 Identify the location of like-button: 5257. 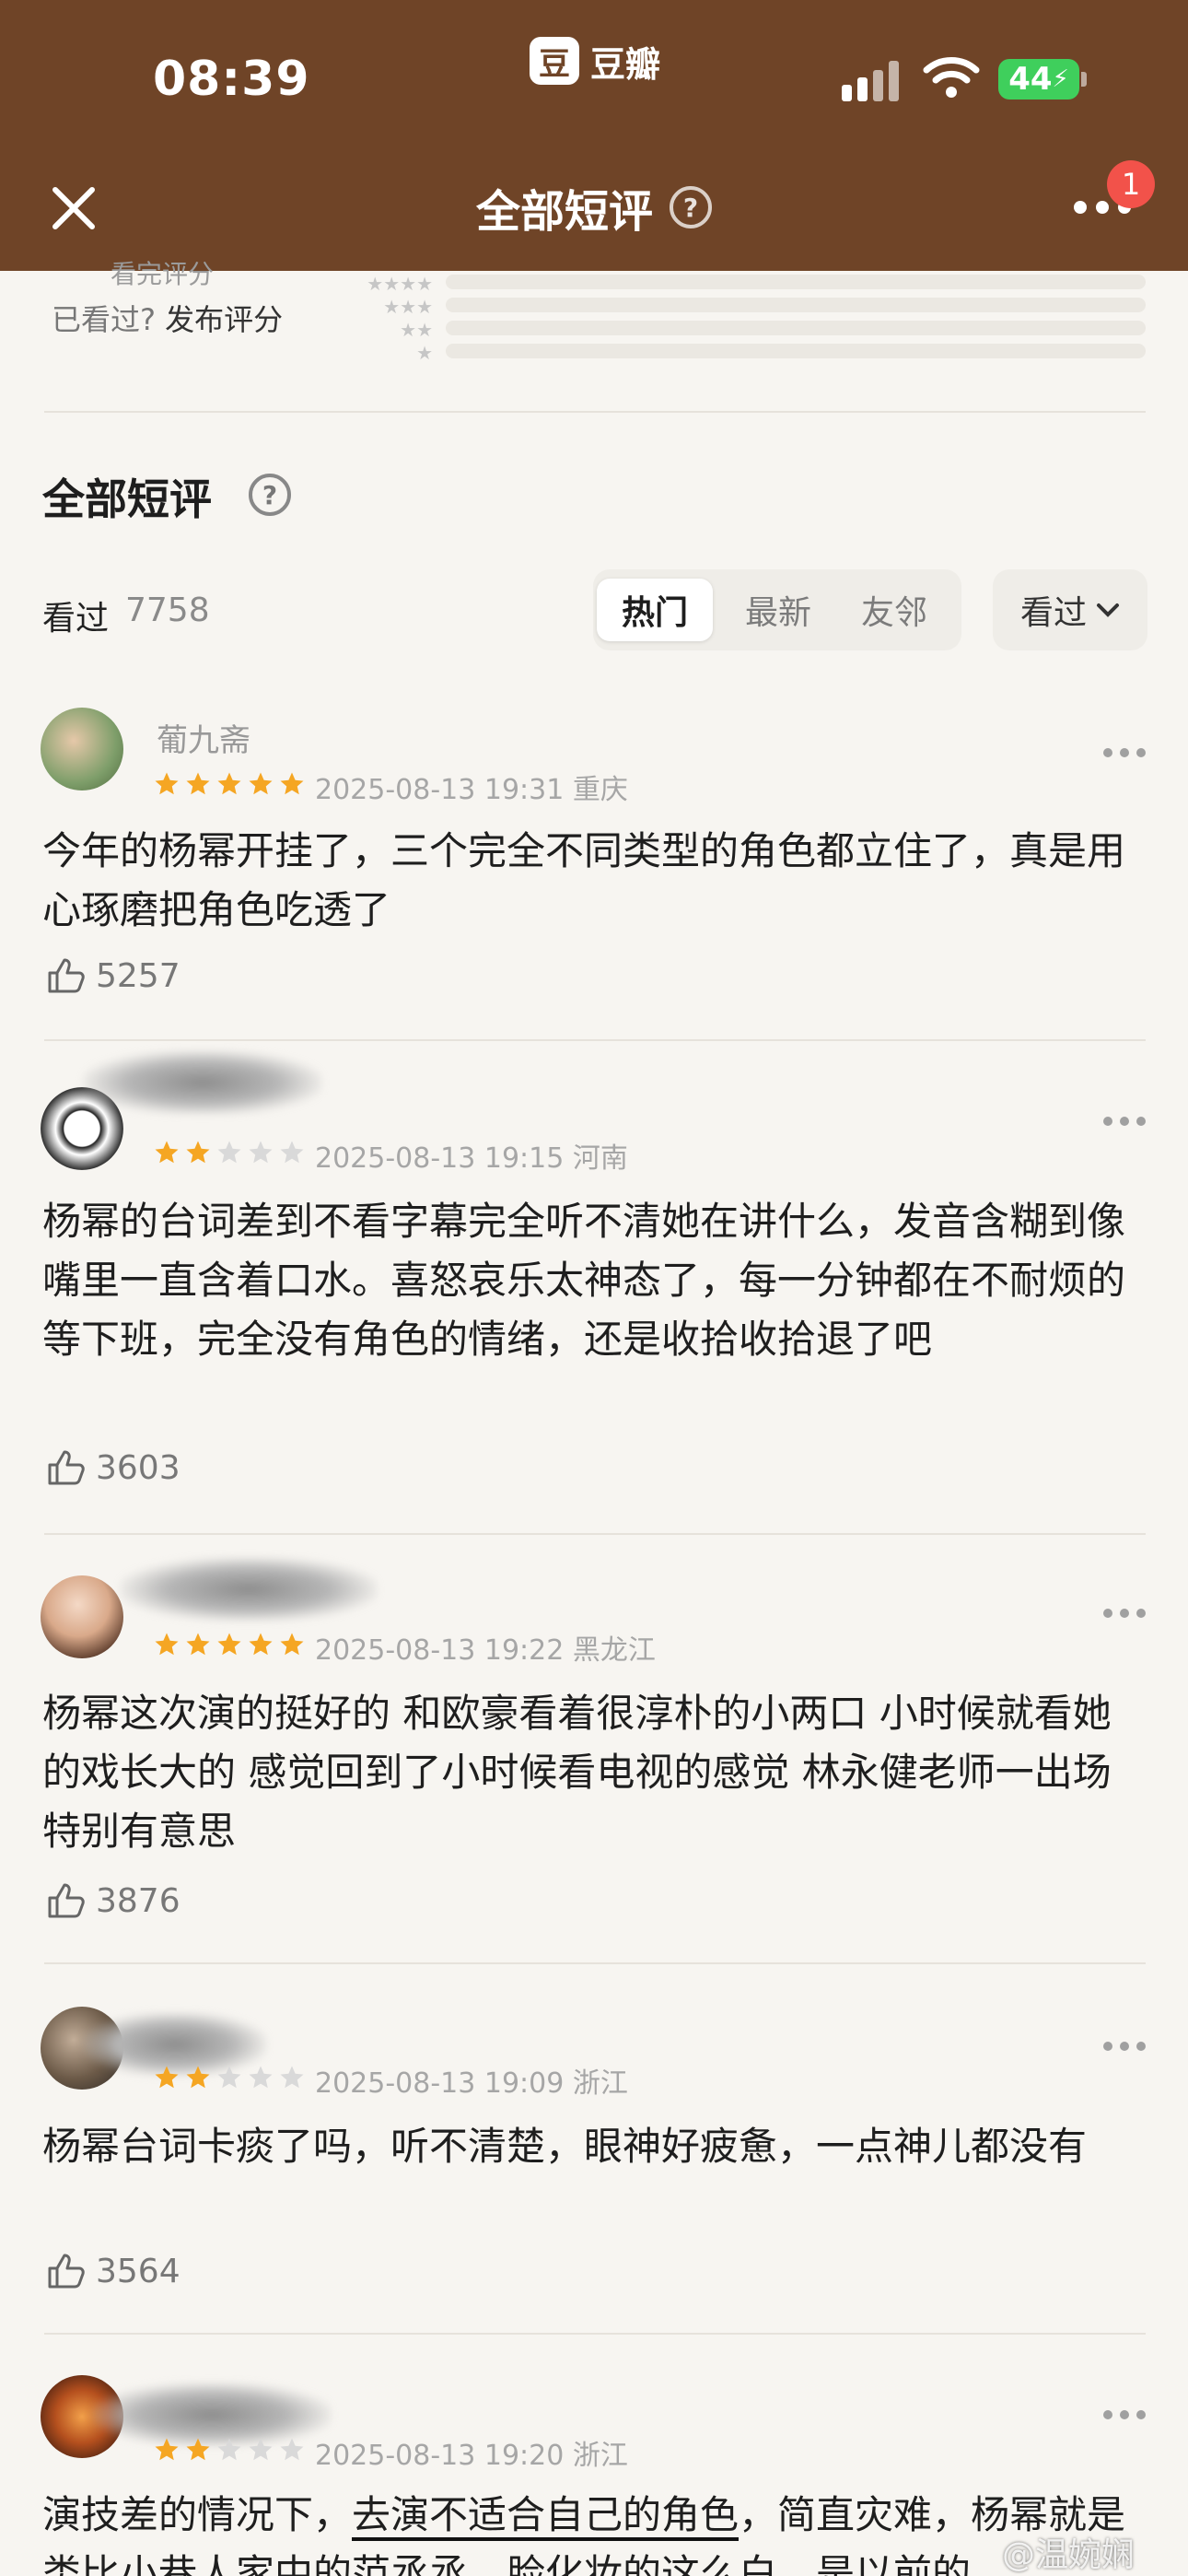
(112, 975).